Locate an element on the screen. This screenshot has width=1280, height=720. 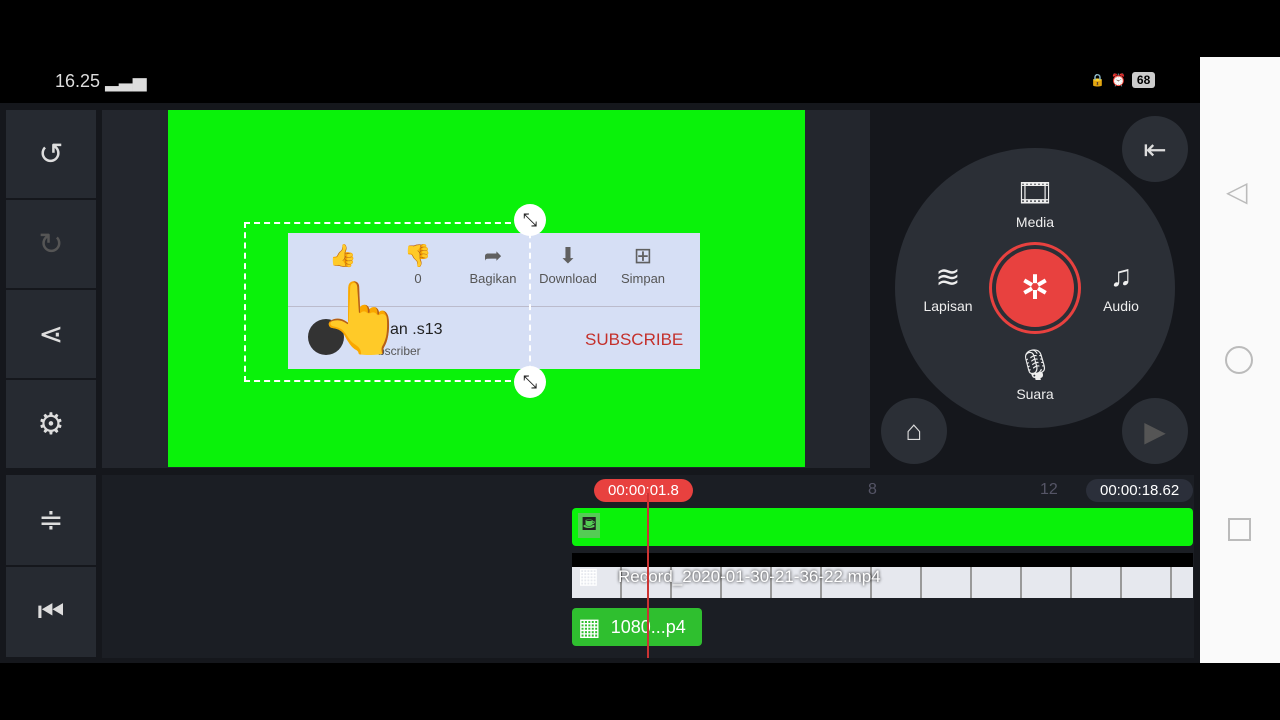
video-clip: Record_2020-01-30-21-36-22.mp4 ▦ is located at coordinates (882, 575).